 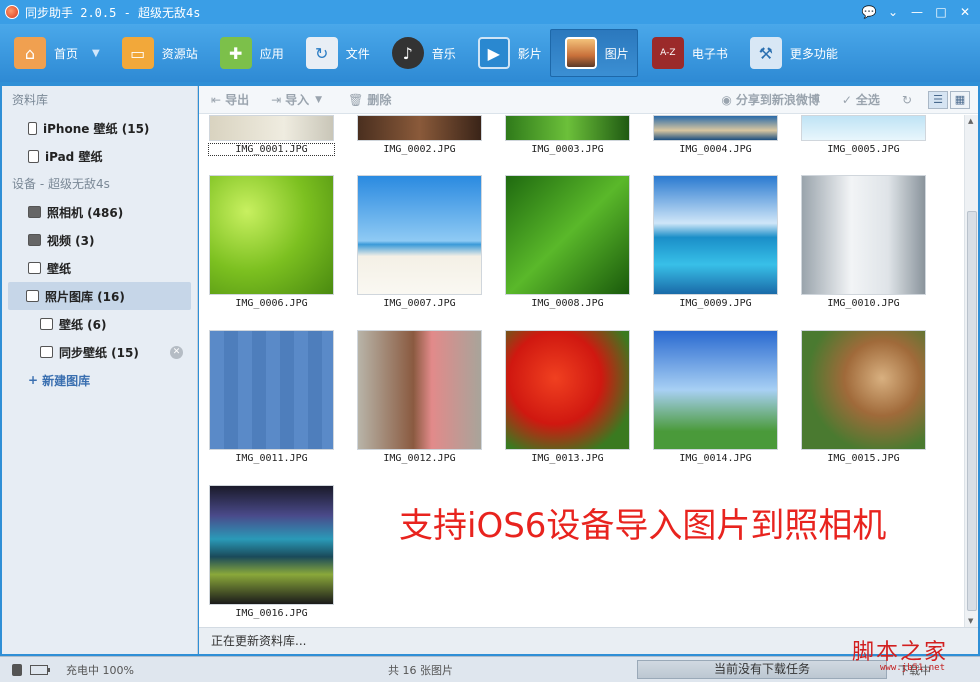 What do you see at coordinates (271, 242) in the screenshot?
I see `image-thumb: IMG_0006.JPG` at bounding box center [271, 242].